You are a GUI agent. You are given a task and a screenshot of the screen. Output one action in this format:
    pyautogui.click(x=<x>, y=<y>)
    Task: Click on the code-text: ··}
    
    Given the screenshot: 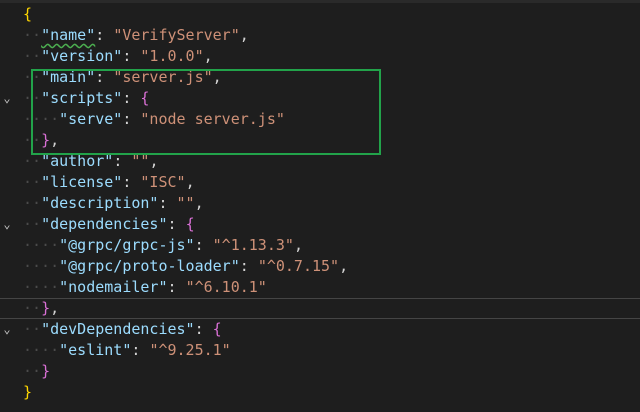 What is the action you would take?
    pyautogui.click(x=36, y=371)
    